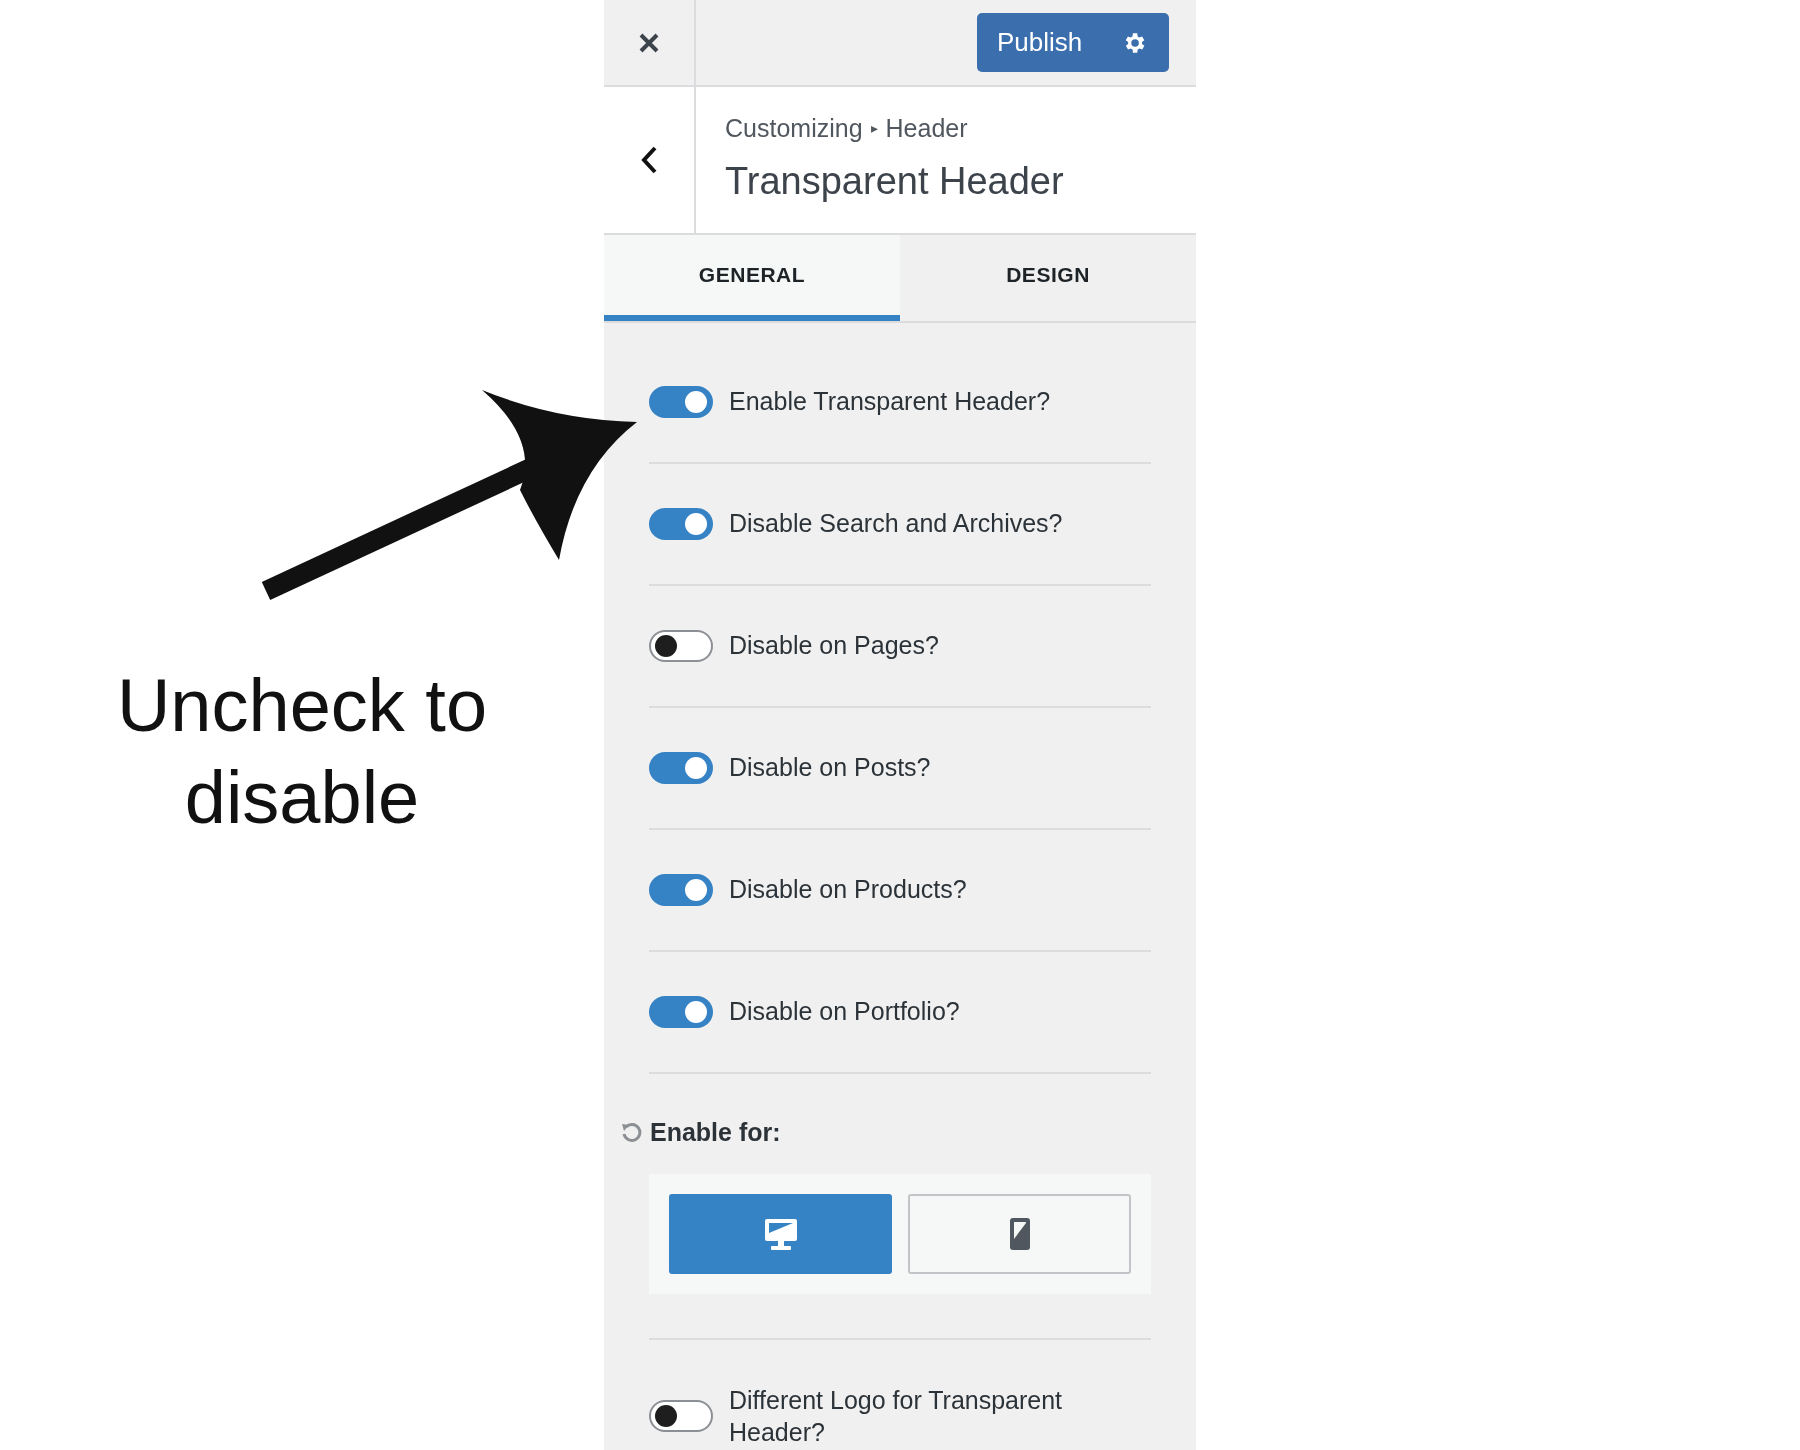  Describe the element at coordinates (631, 1132) in the screenshot. I see `reset-icon` at that location.